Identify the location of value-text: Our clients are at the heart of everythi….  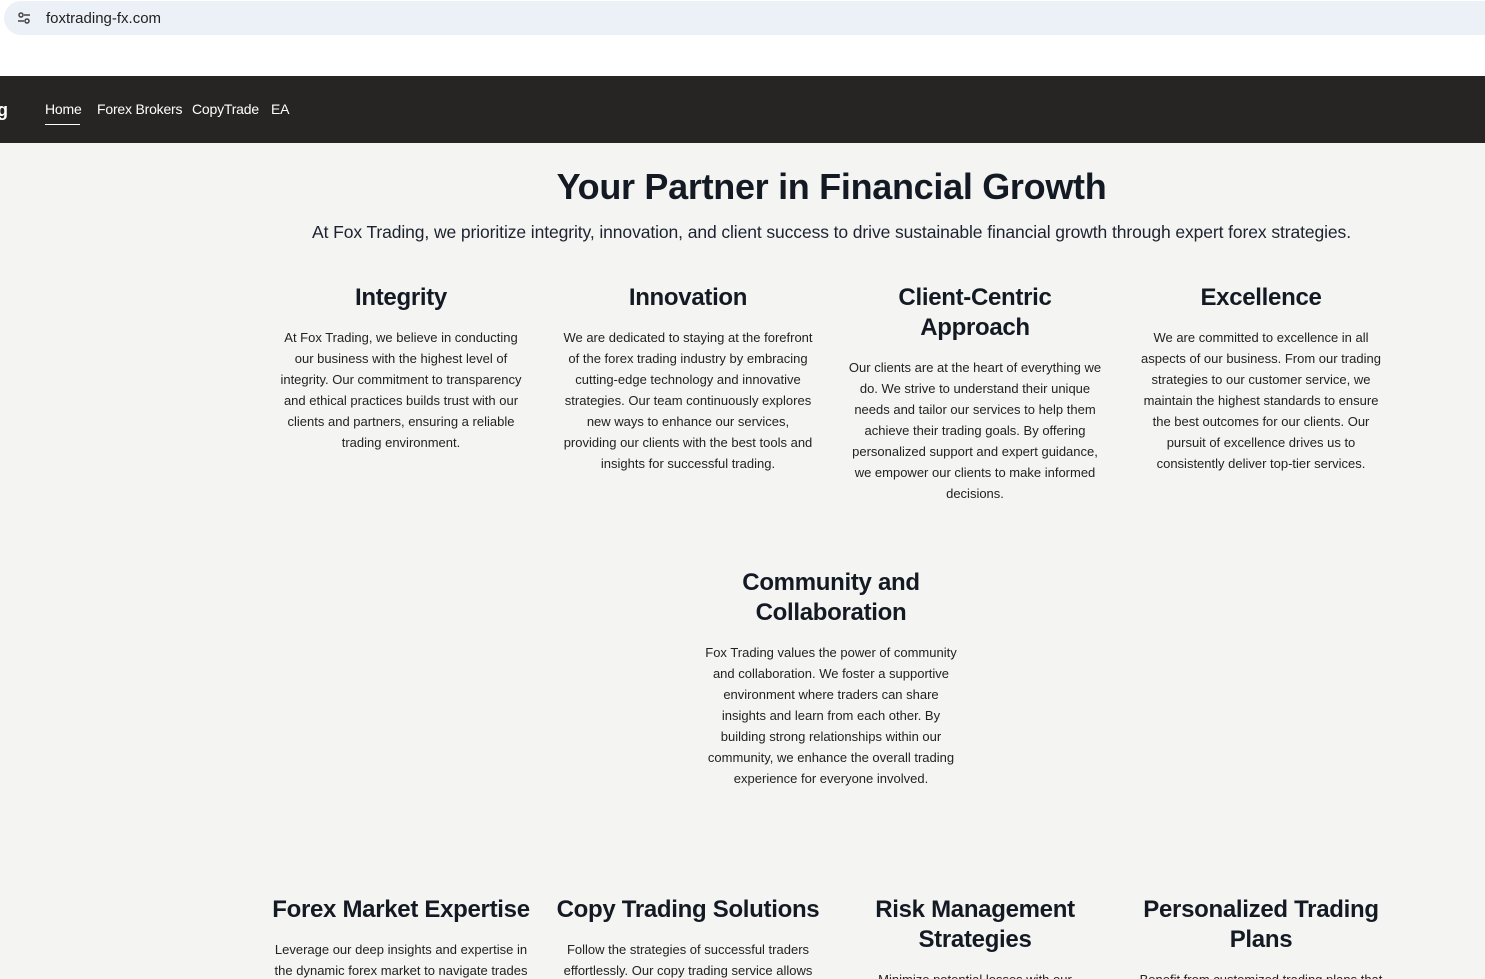
(975, 430).